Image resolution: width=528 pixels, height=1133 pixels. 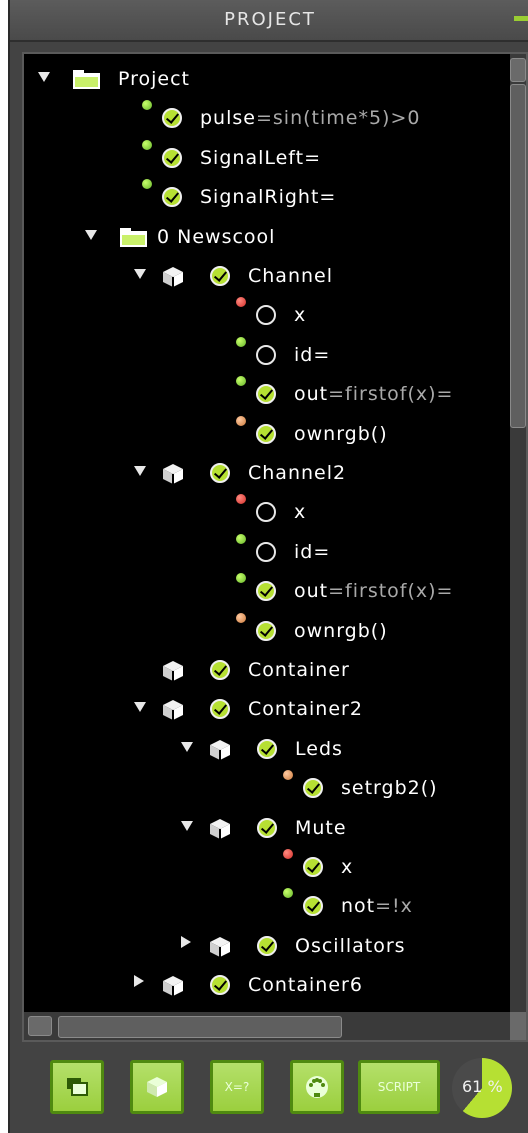 I want to click on module-row: Leds, so click(x=267, y=750).